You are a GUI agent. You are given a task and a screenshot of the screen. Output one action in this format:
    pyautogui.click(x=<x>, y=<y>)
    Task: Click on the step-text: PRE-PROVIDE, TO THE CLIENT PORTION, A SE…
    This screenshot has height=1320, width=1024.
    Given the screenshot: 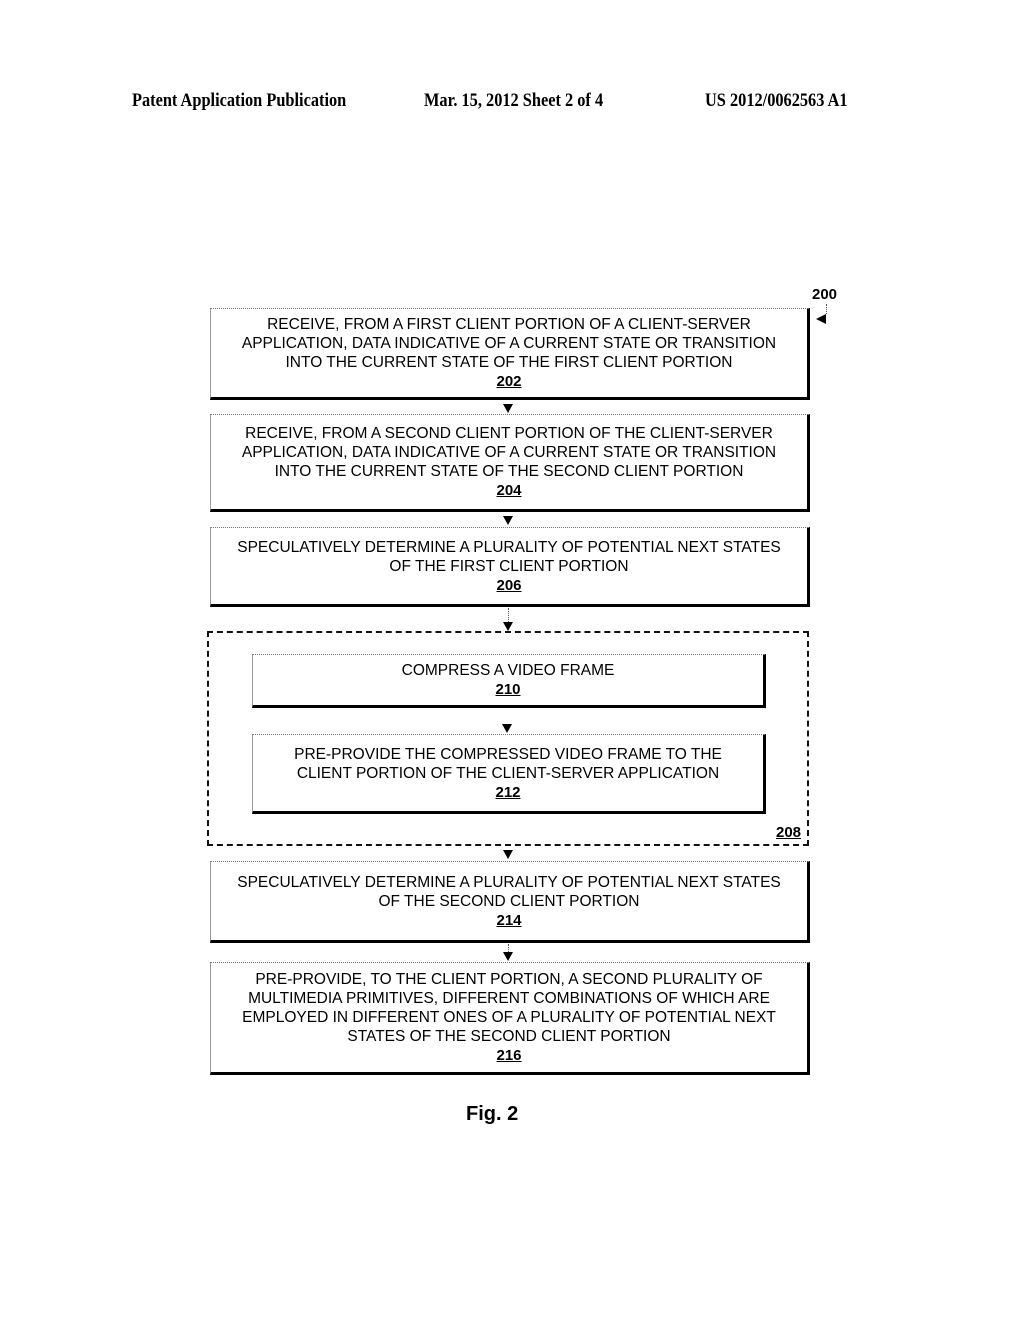 What is the action you would take?
    pyautogui.click(x=509, y=1008)
    